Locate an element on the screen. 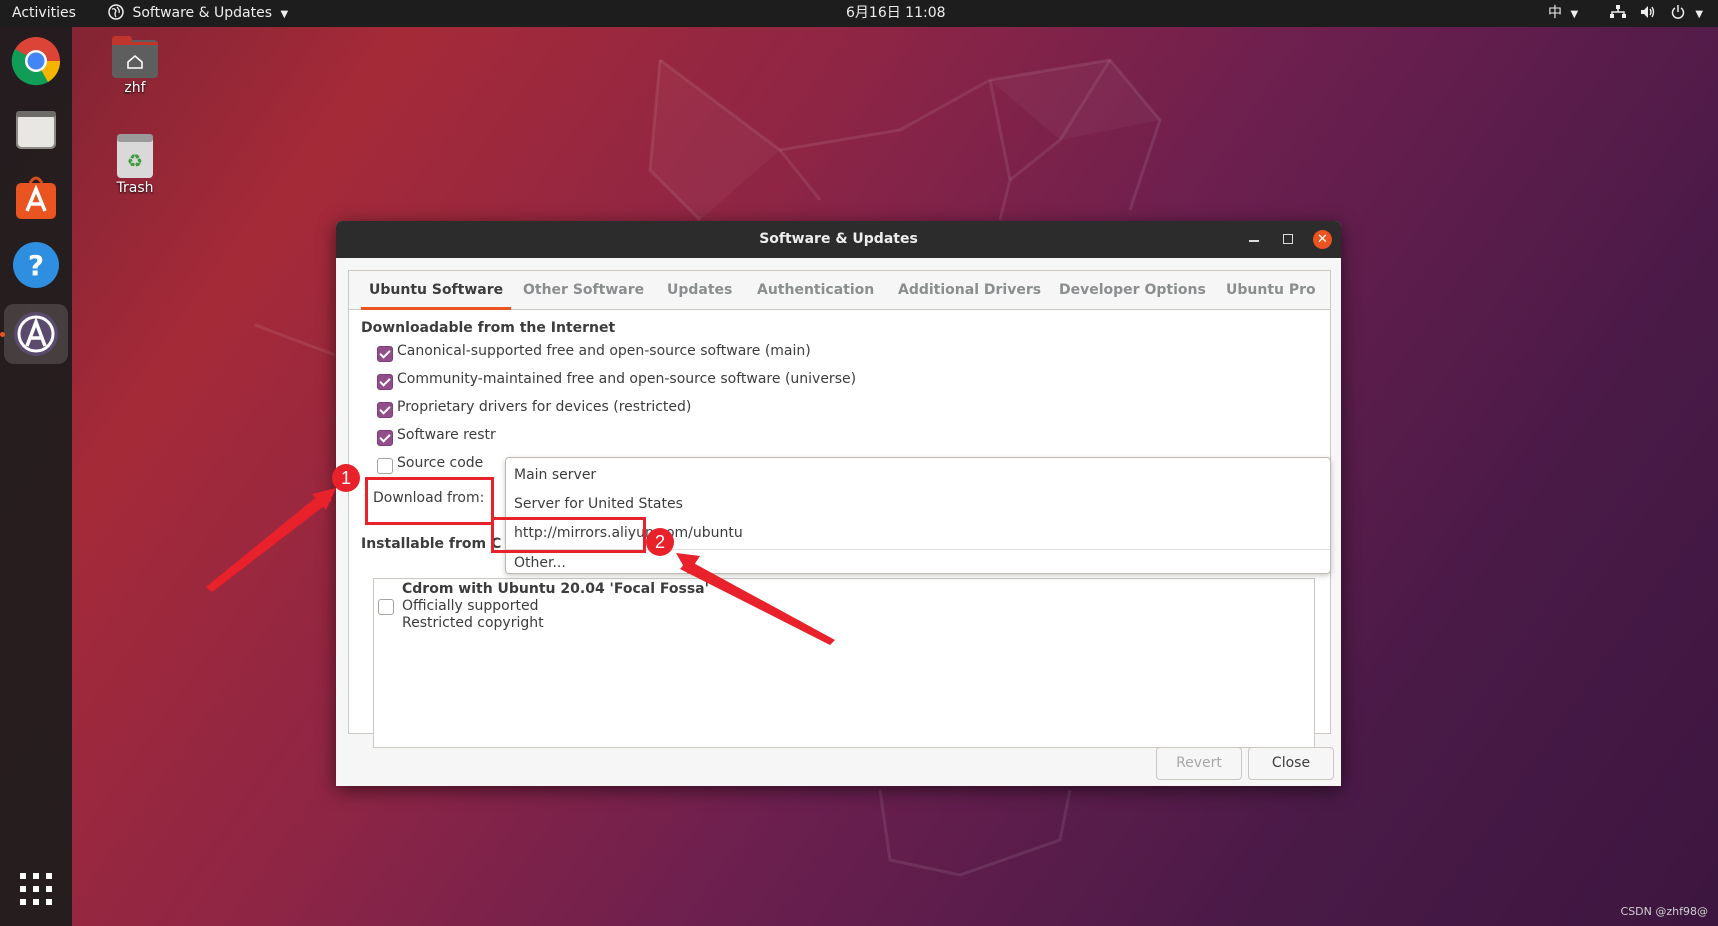  ubuntu-software-icon is located at coordinates (36, 197).